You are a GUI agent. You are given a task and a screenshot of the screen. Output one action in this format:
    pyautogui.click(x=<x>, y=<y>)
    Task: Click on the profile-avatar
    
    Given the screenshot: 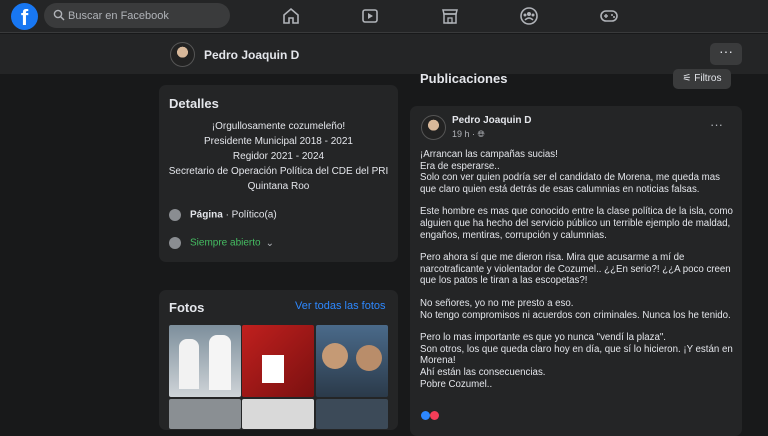 What is the action you would take?
    pyautogui.click(x=182, y=54)
    